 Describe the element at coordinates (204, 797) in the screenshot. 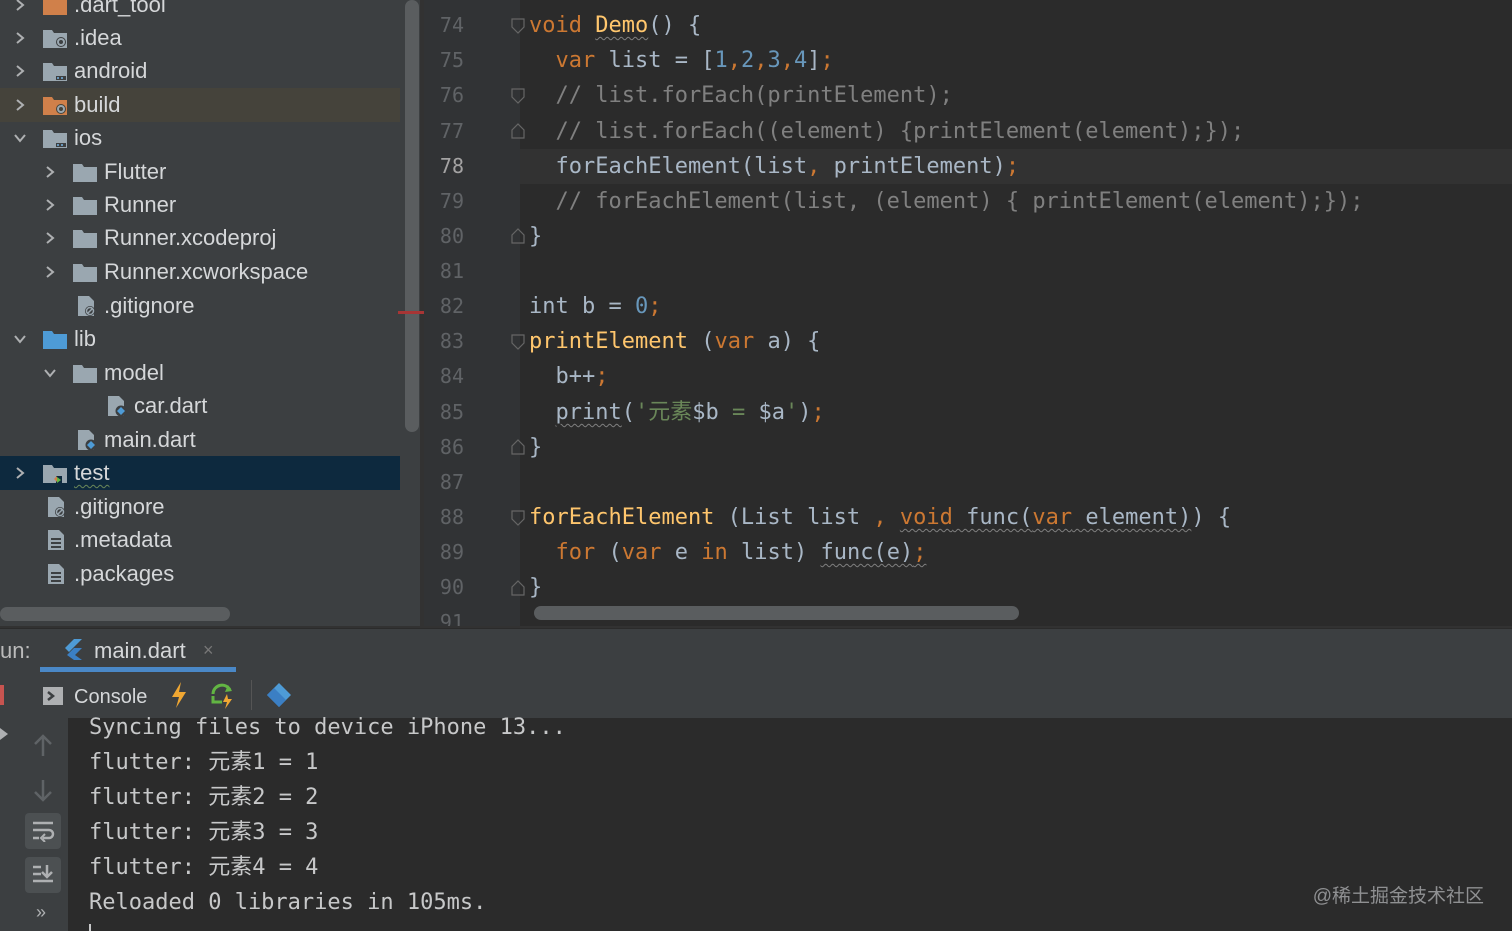

I see `console-line: flutter: 元素2 = 2` at that location.